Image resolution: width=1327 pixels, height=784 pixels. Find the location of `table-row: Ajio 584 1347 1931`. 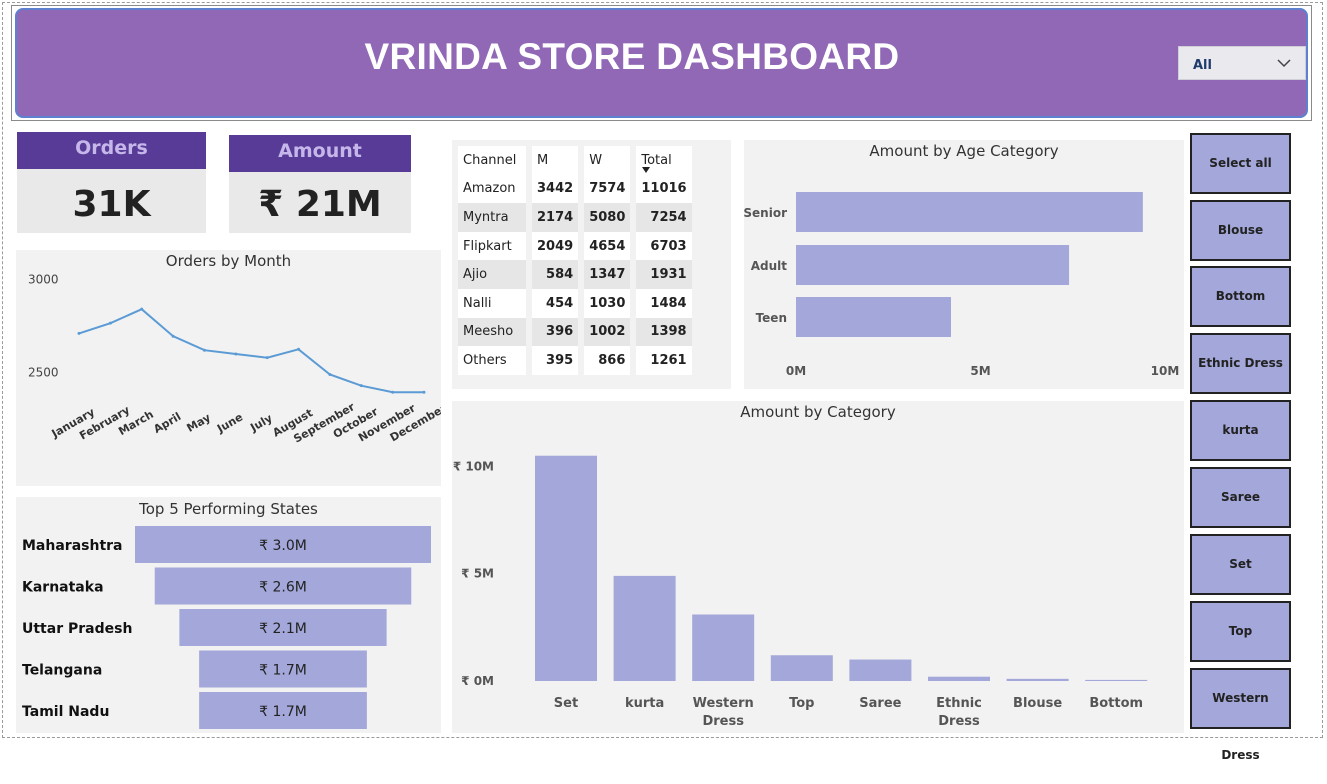

table-row: Ajio 584 1347 1931 is located at coordinates (575, 274).